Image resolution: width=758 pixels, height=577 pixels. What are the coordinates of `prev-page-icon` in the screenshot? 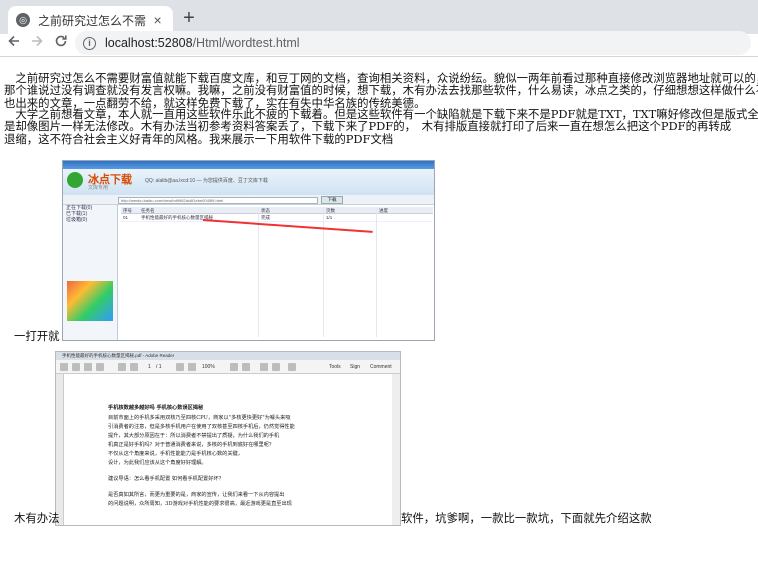 It's located at (122, 367).